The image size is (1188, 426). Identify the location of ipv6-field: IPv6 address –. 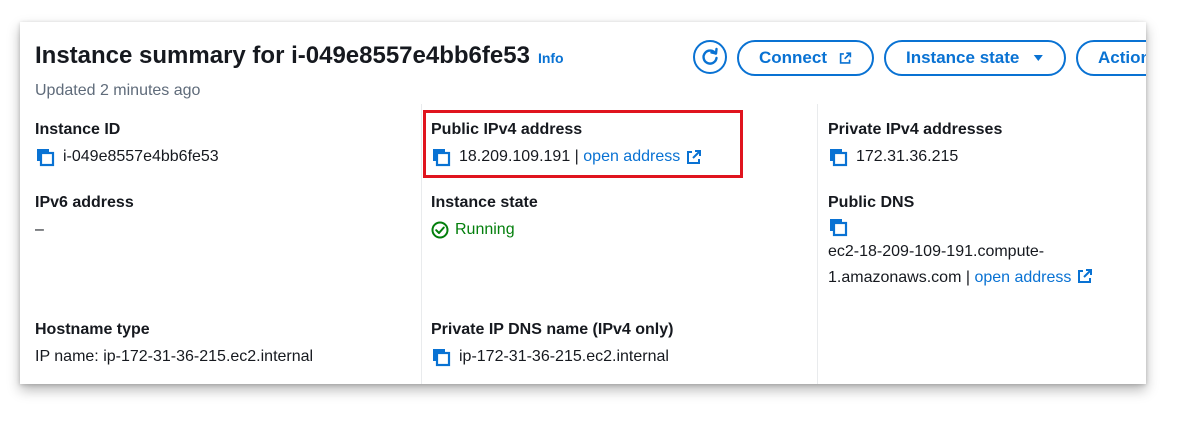
(84, 218).